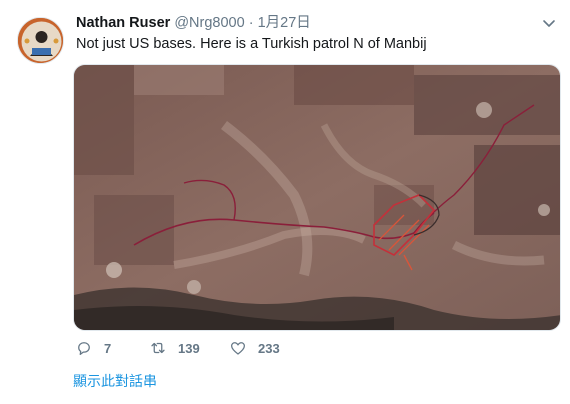 The height and width of the screenshot is (404, 570). Describe the element at coordinates (254, 348) in the screenshot. I see `like-button: 233` at that location.